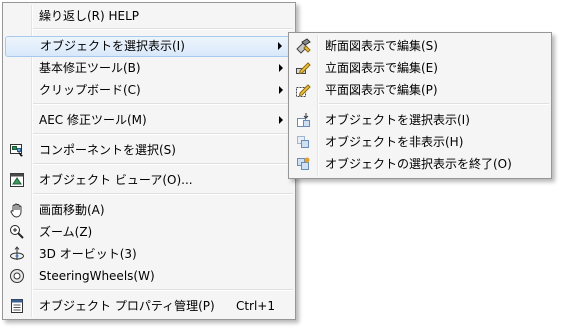 The image size is (561, 334). What do you see at coordinates (381, 46) in the screenshot?
I see `menu-item-label: 断面図表示で編集(S)` at bounding box center [381, 46].